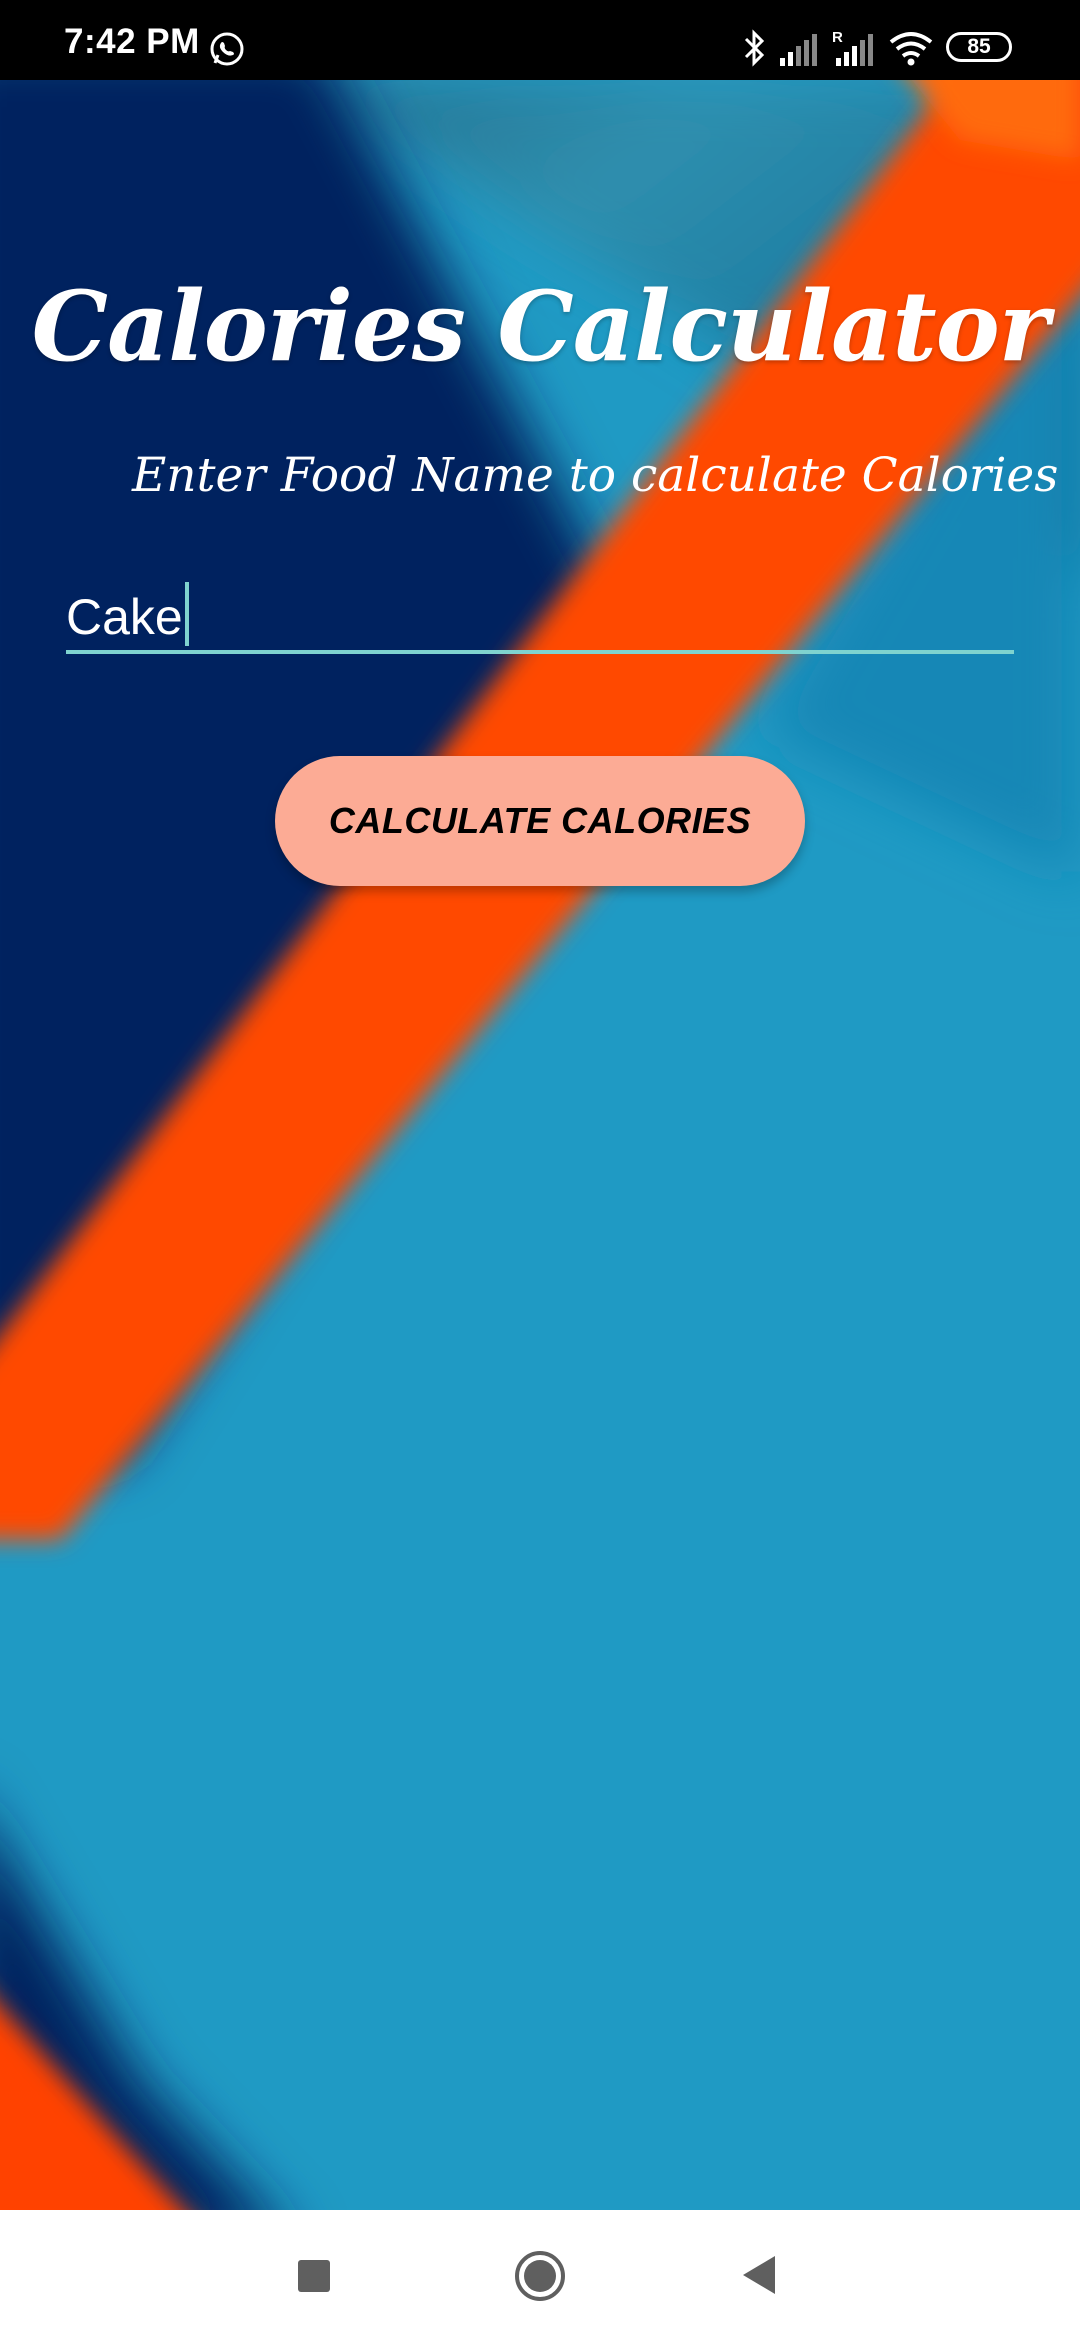 This screenshot has width=1080, height=2340. What do you see at coordinates (540, 821) in the screenshot?
I see `calculate-calories-button: CALCULATE CALORIES` at bounding box center [540, 821].